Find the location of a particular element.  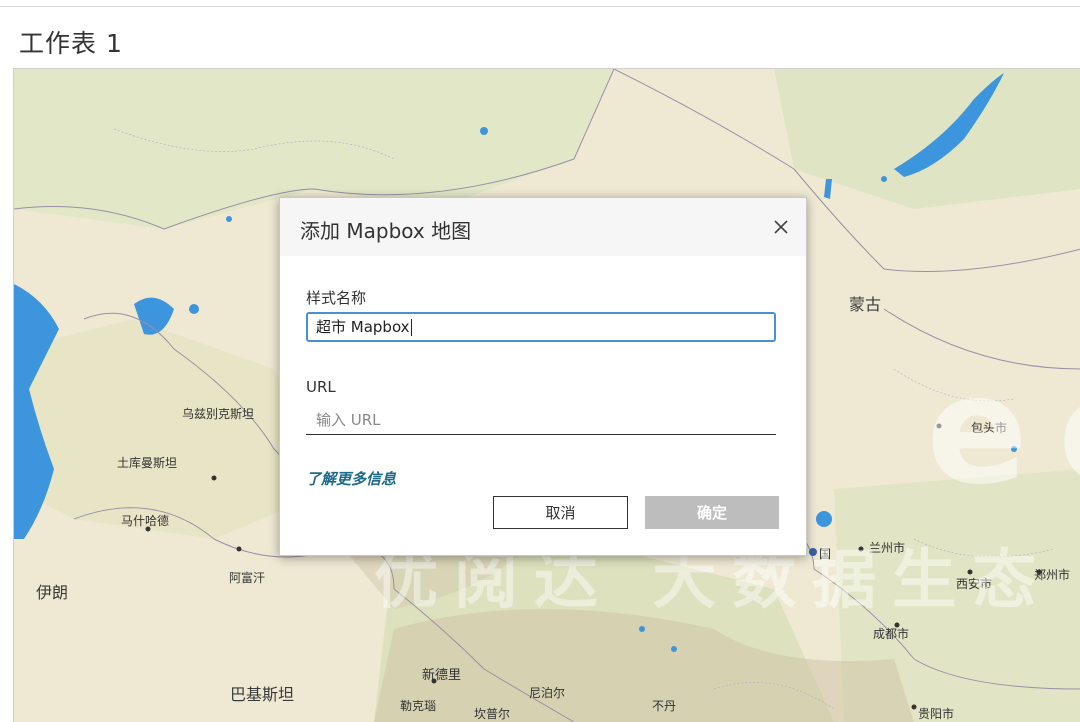

close-button is located at coordinates (781, 227).